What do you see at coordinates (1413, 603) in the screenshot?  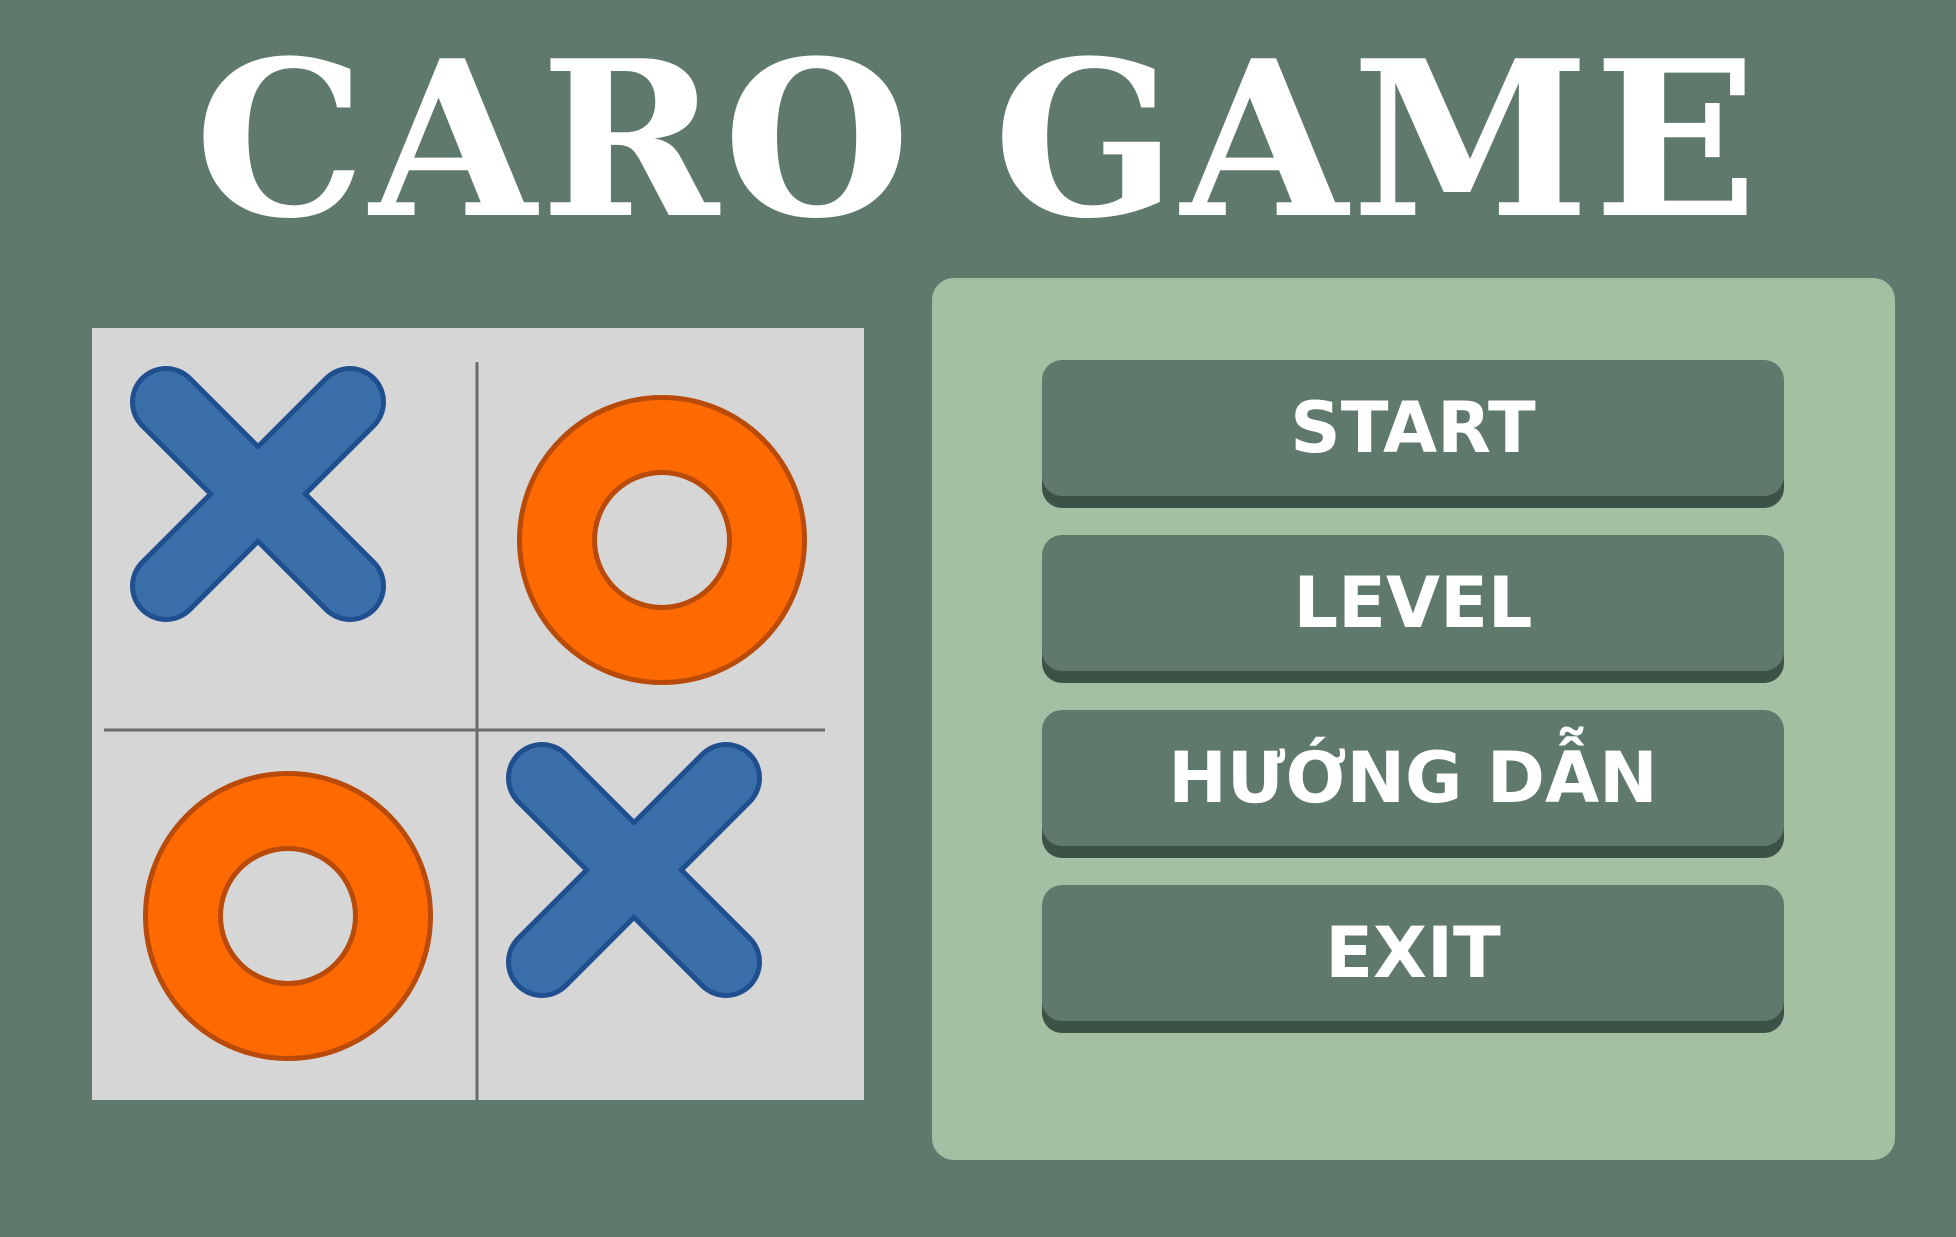 I see `level-button: LEVEL` at bounding box center [1413, 603].